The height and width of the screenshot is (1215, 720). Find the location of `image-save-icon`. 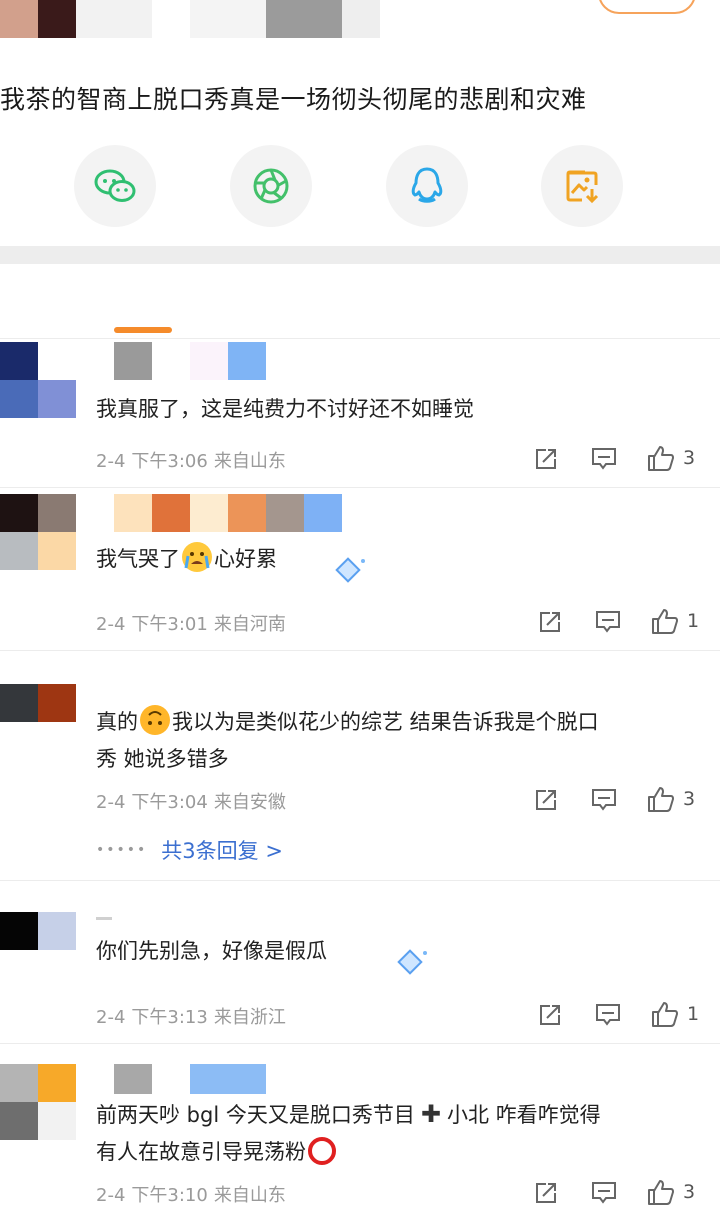

image-save-icon is located at coordinates (582, 186).